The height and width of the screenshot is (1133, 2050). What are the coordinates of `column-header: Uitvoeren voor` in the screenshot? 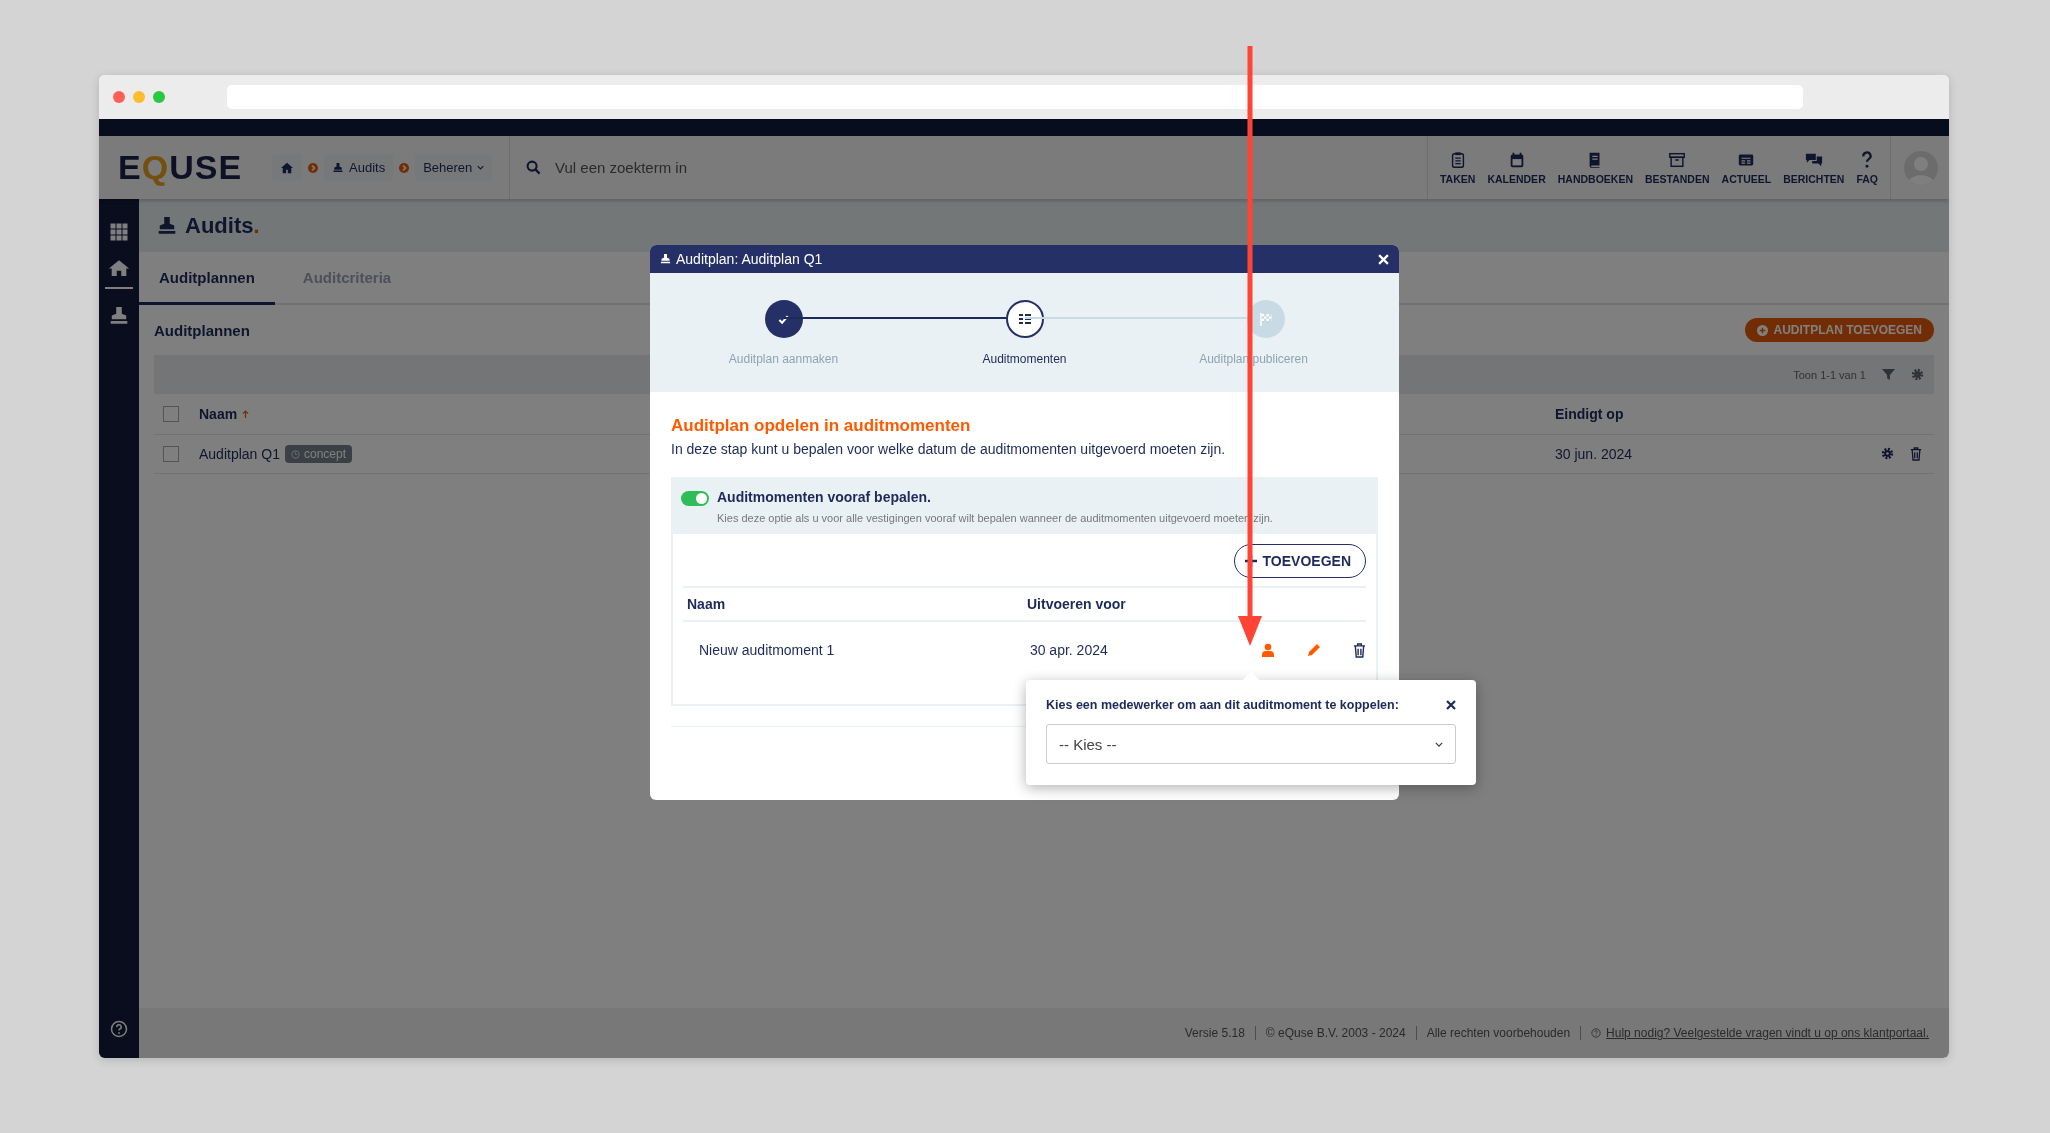 It's located at (1077, 604).